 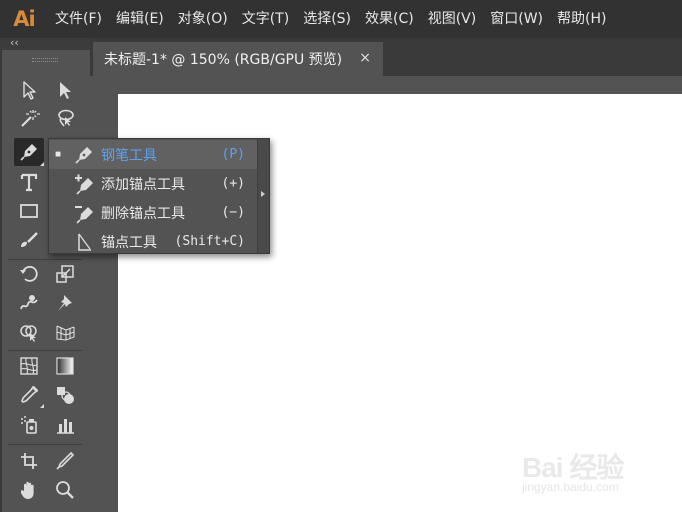 What do you see at coordinates (265, 19) in the screenshot?
I see `menu-type: 文字(T)` at bounding box center [265, 19].